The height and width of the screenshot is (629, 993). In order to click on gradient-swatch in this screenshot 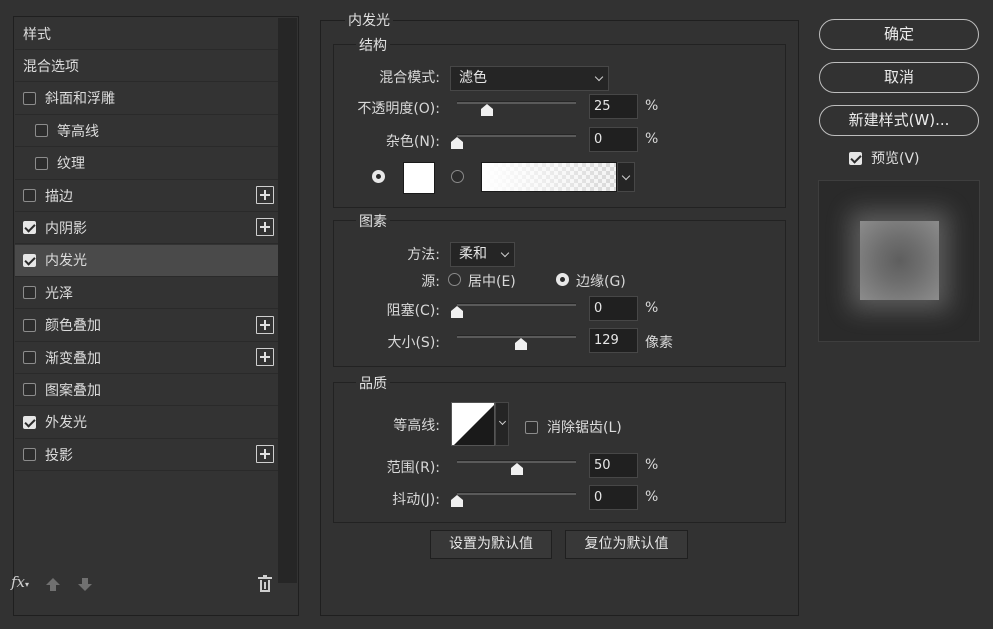, I will do `click(549, 177)`.